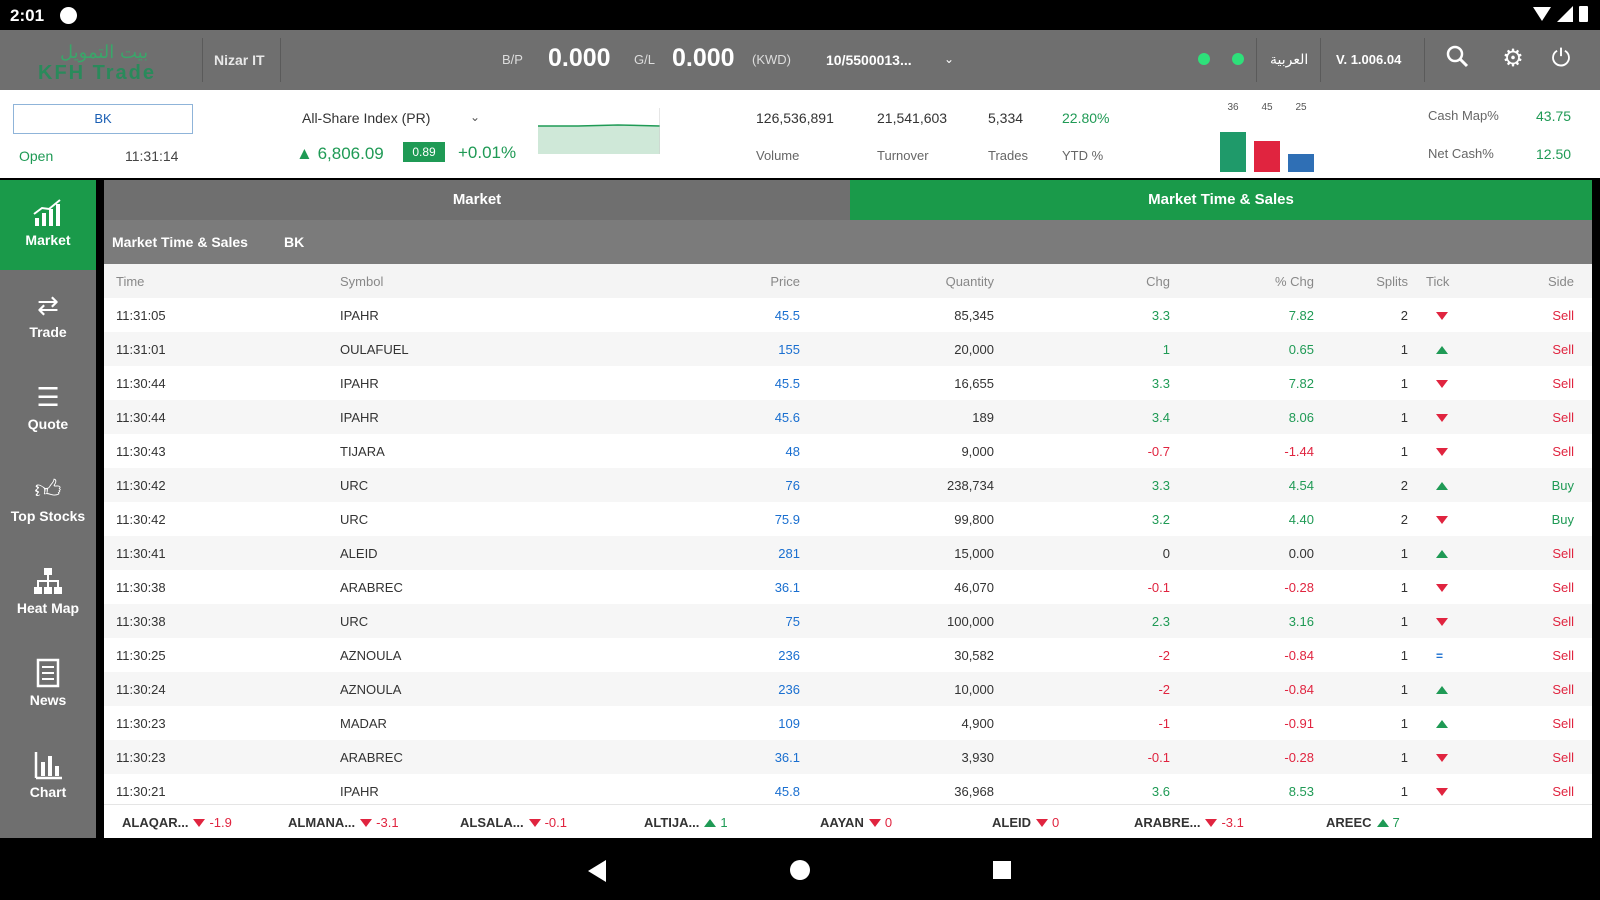 The image size is (1600, 900). I want to click on ticker-change: 1, so click(724, 822).